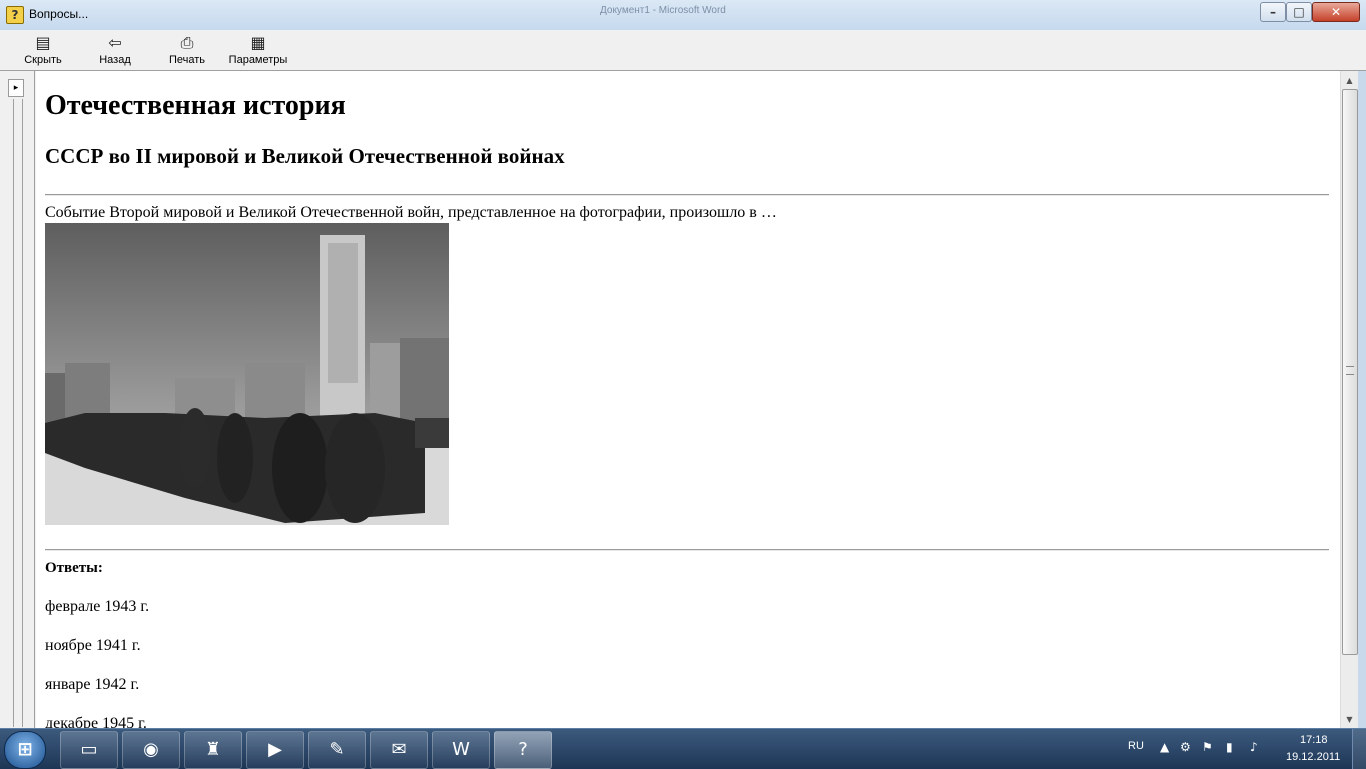  I want to click on war-photo, so click(247, 374).